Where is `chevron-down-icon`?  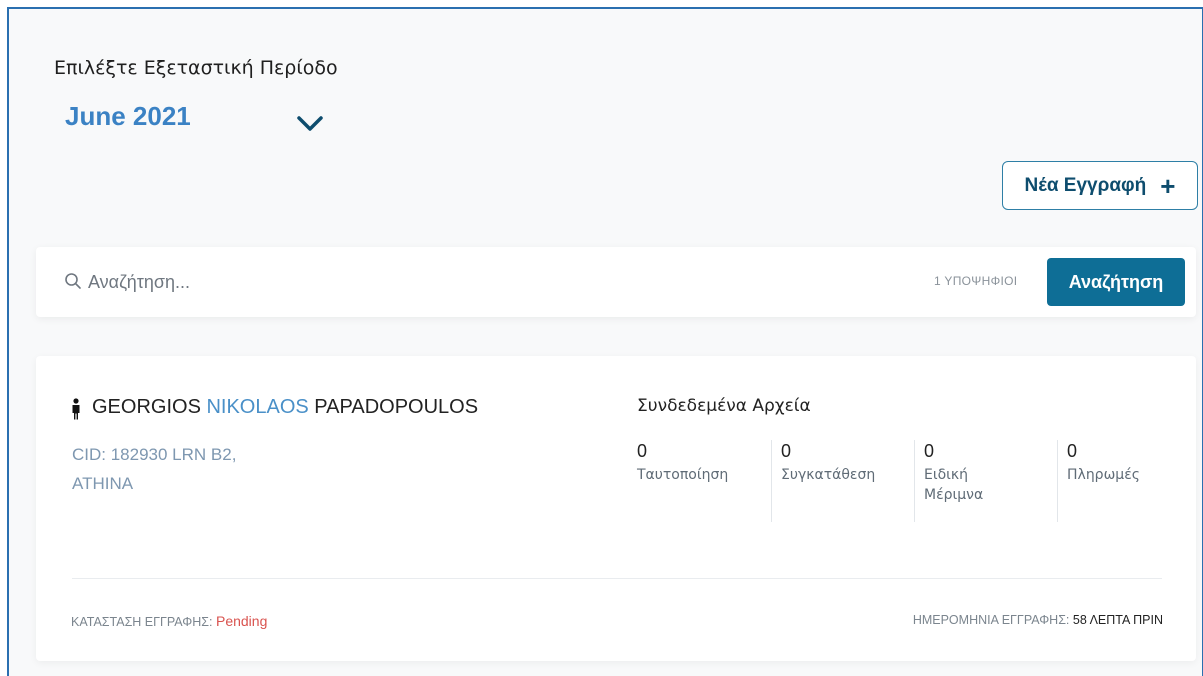 chevron-down-icon is located at coordinates (310, 123).